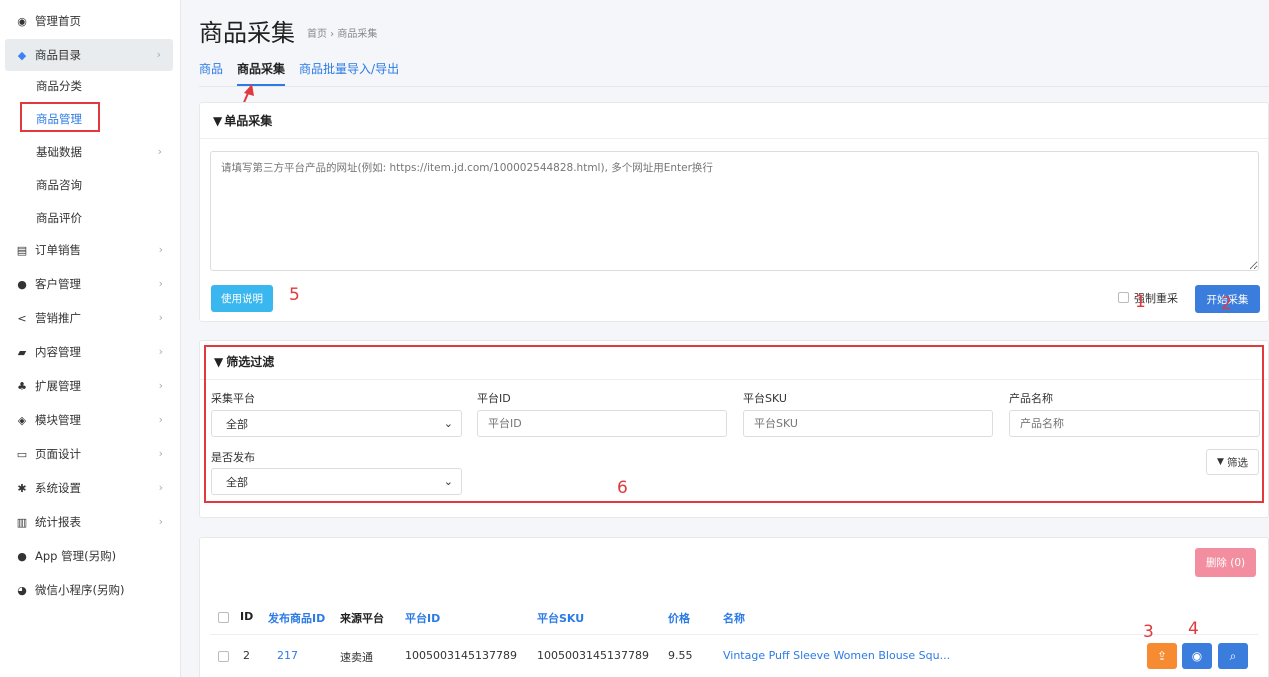 The width and height of the screenshot is (1269, 677). What do you see at coordinates (106, 86) in the screenshot?
I see `sidebar-sub-category: 商品分类` at bounding box center [106, 86].